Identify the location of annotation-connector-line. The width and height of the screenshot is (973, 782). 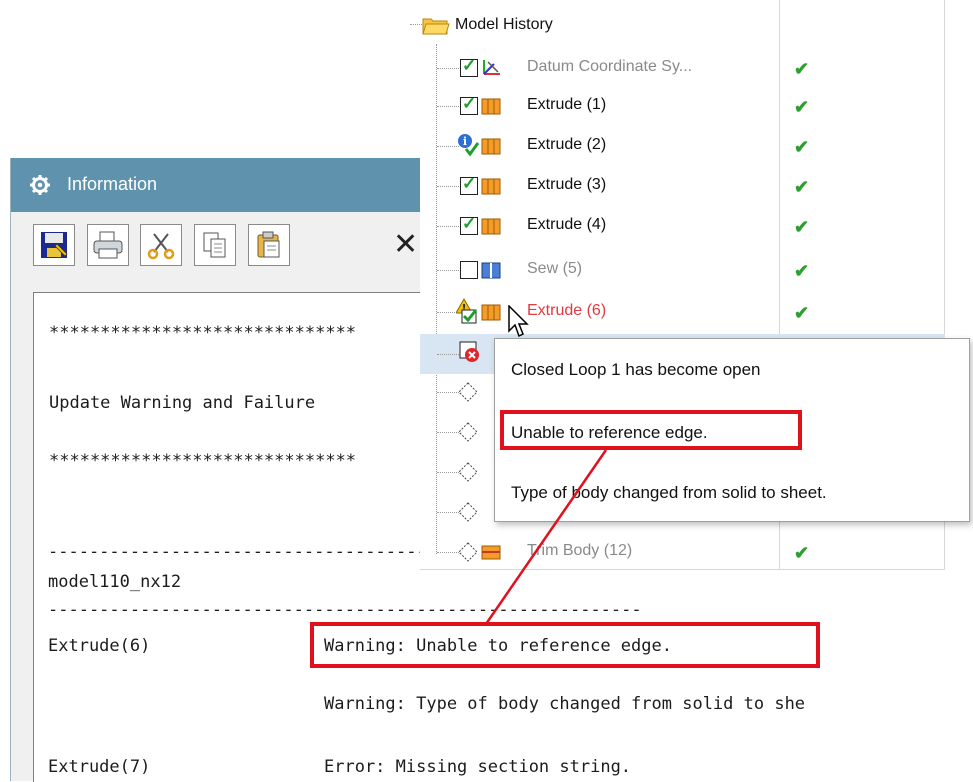
(546, 537).